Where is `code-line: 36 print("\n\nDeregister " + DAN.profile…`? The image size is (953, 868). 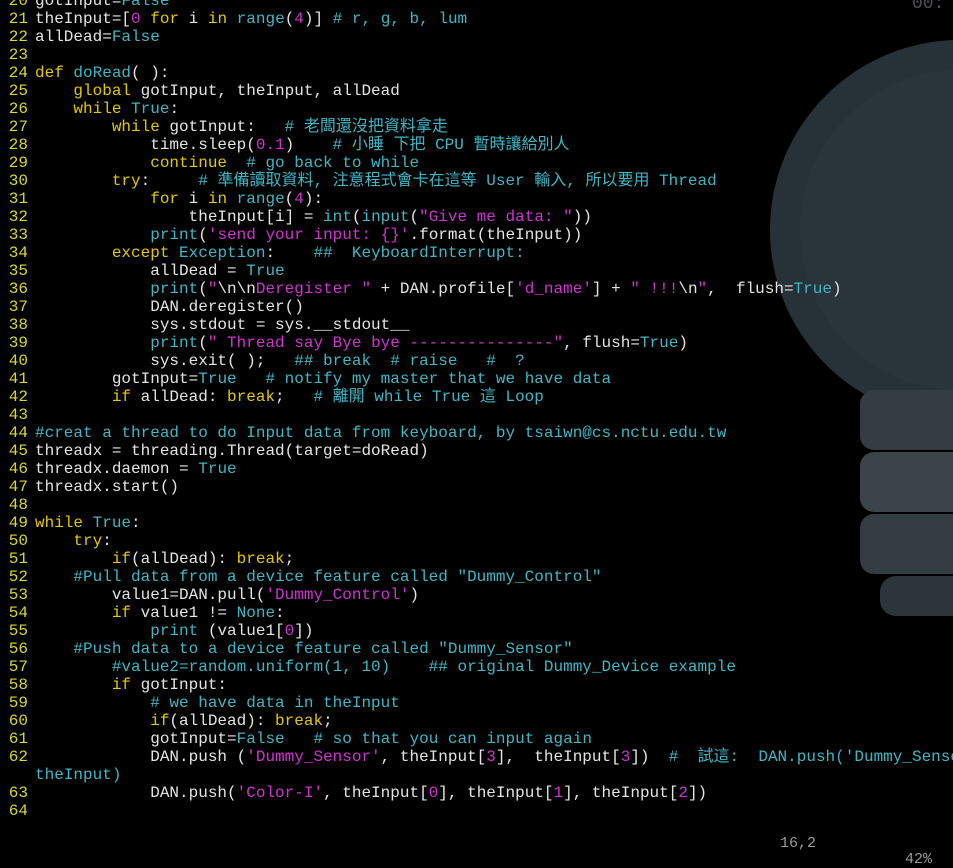 code-line: 36 print("\n\nDeregister " + DAN.profile… is located at coordinates (476, 289).